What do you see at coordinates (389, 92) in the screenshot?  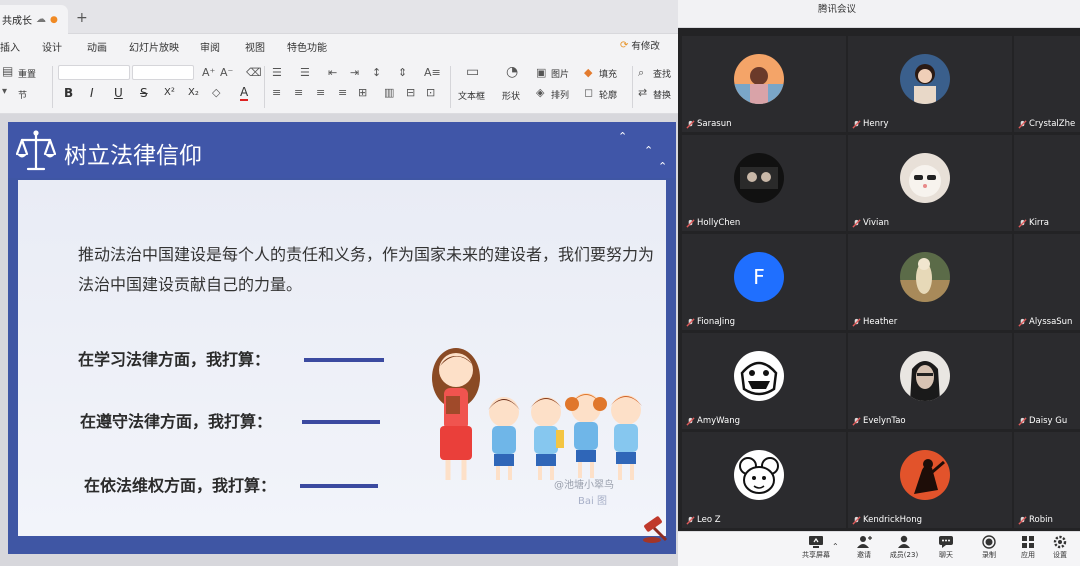 I see `columns-icon: ▥` at bounding box center [389, 92].